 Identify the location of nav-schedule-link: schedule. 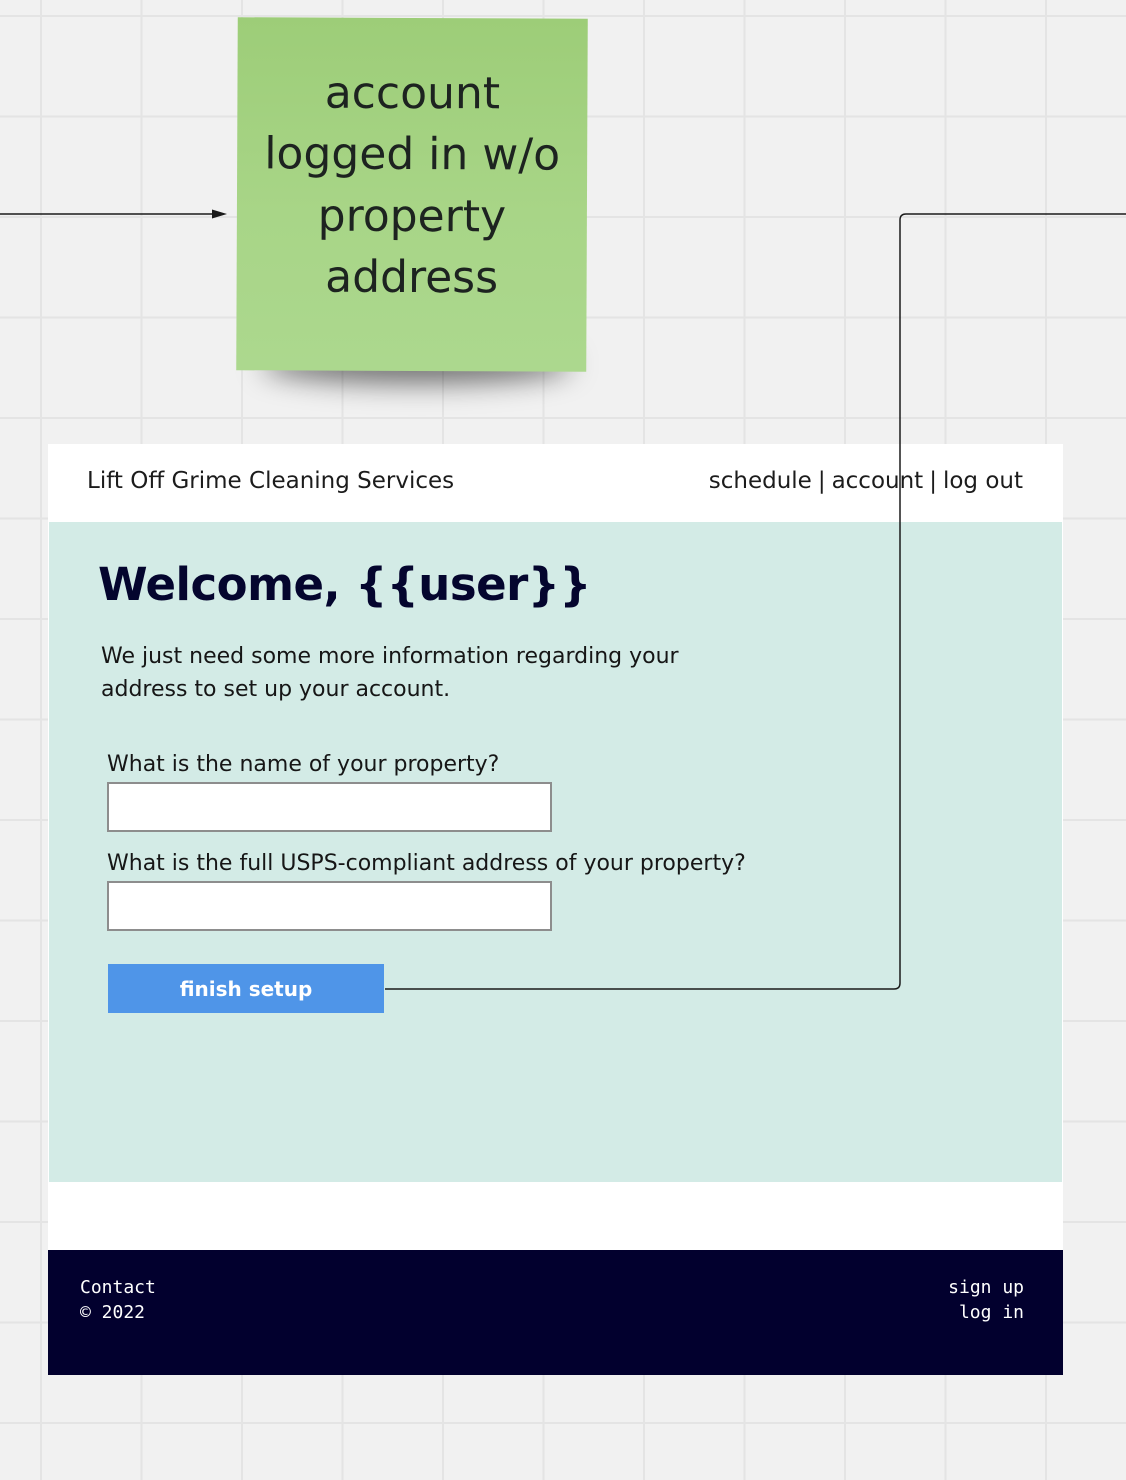
(760, 481).